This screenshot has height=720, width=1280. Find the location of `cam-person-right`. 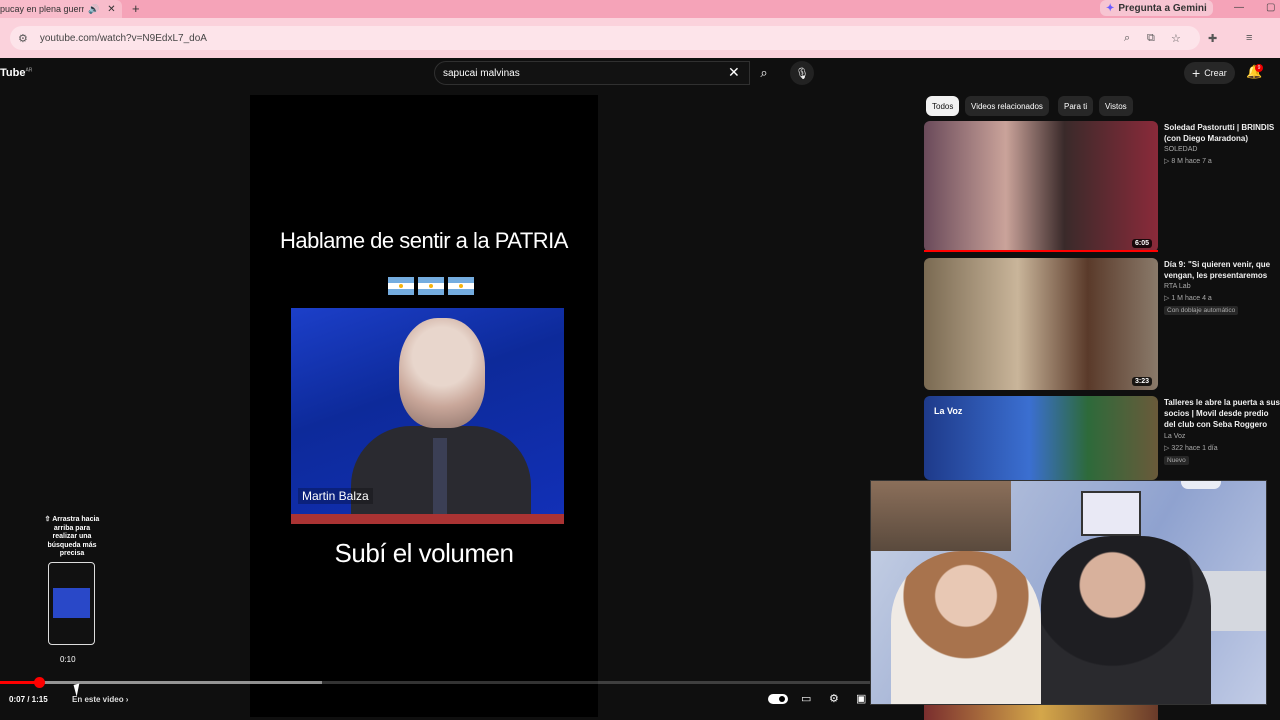

cam-person-right is located at coordinates (1126, 620).